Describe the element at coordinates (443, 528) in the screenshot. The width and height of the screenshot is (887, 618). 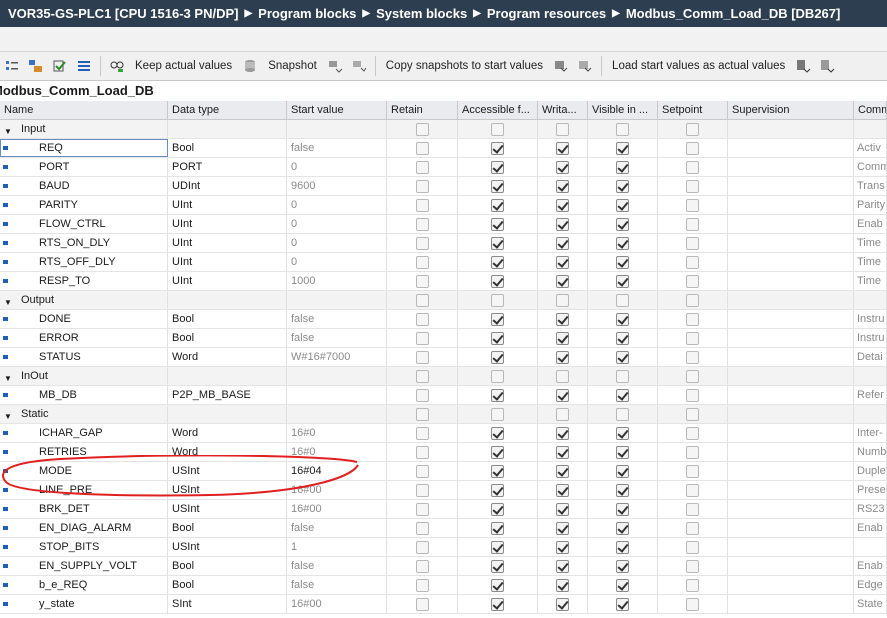
I see `table-row: EN_DIAG_ALARM Bool false Enab` at that location.